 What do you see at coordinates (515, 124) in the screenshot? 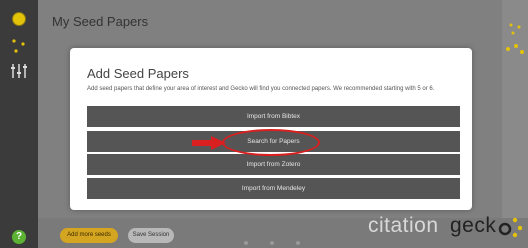
I see `right-panel-strip` at bounding box center [515, 124].